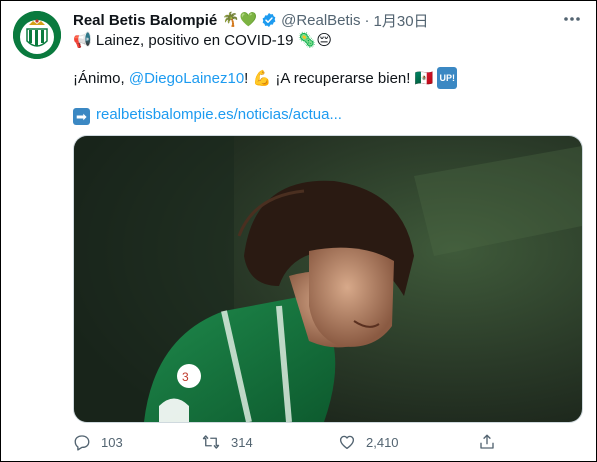  I want to click on share-icon, so click(487, 441).